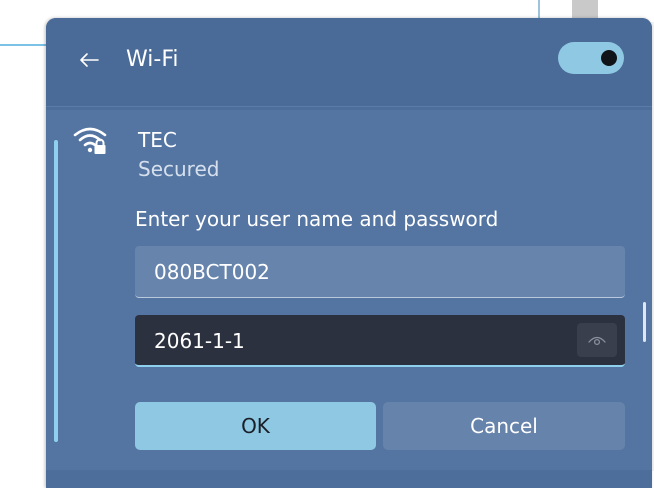  What do you see at coordinates (644, 322) in the screenshot?
I see `scrollbar` at bounding box center [644, 322].